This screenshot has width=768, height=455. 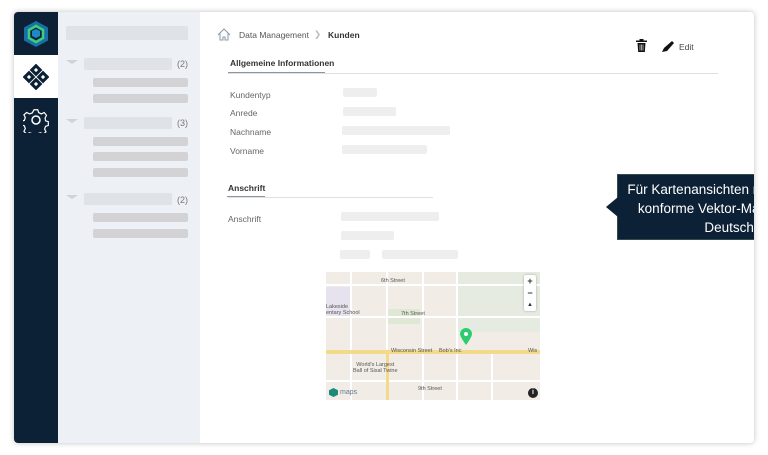 What do you see at coordinates (668, 46) in the screenshot?
I see `pencil-icon` at bounding box center [668, 46].